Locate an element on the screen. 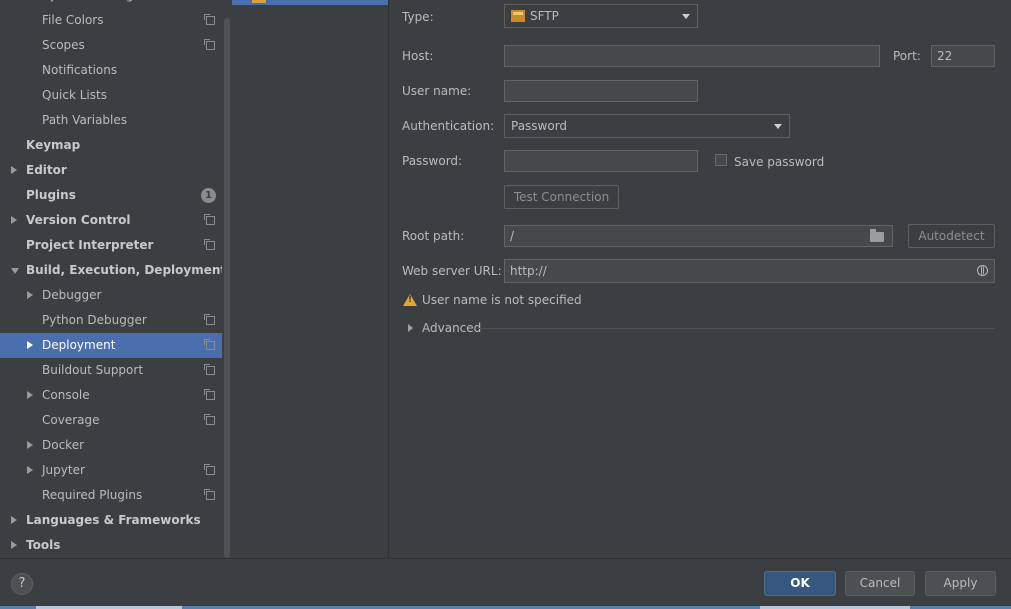  sidebar-item-label: Languages & Frameworks is located at coordinates (113, 520).